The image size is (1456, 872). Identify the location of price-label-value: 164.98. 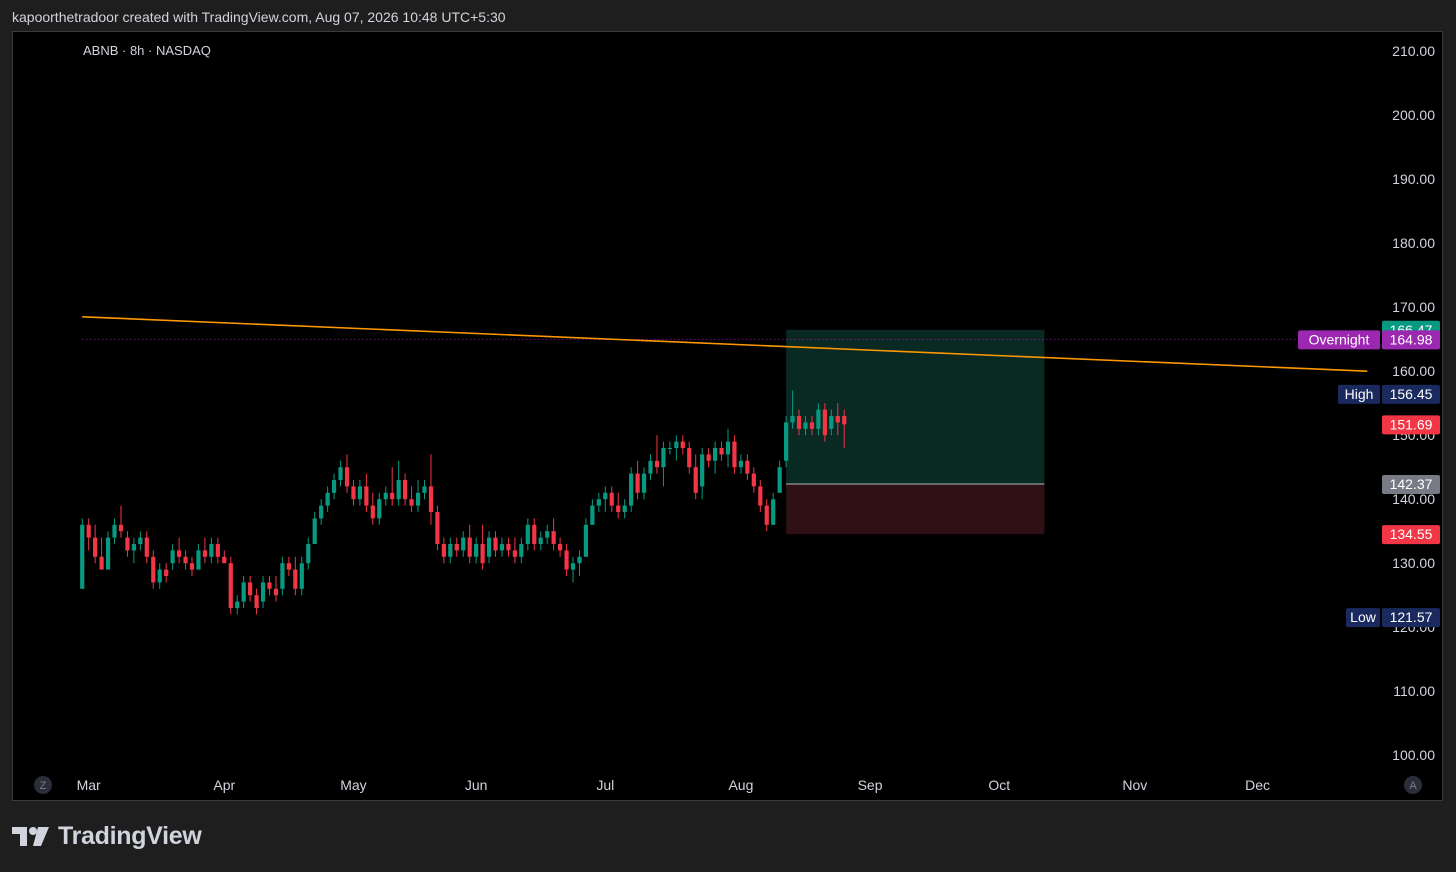
(1411, 339).